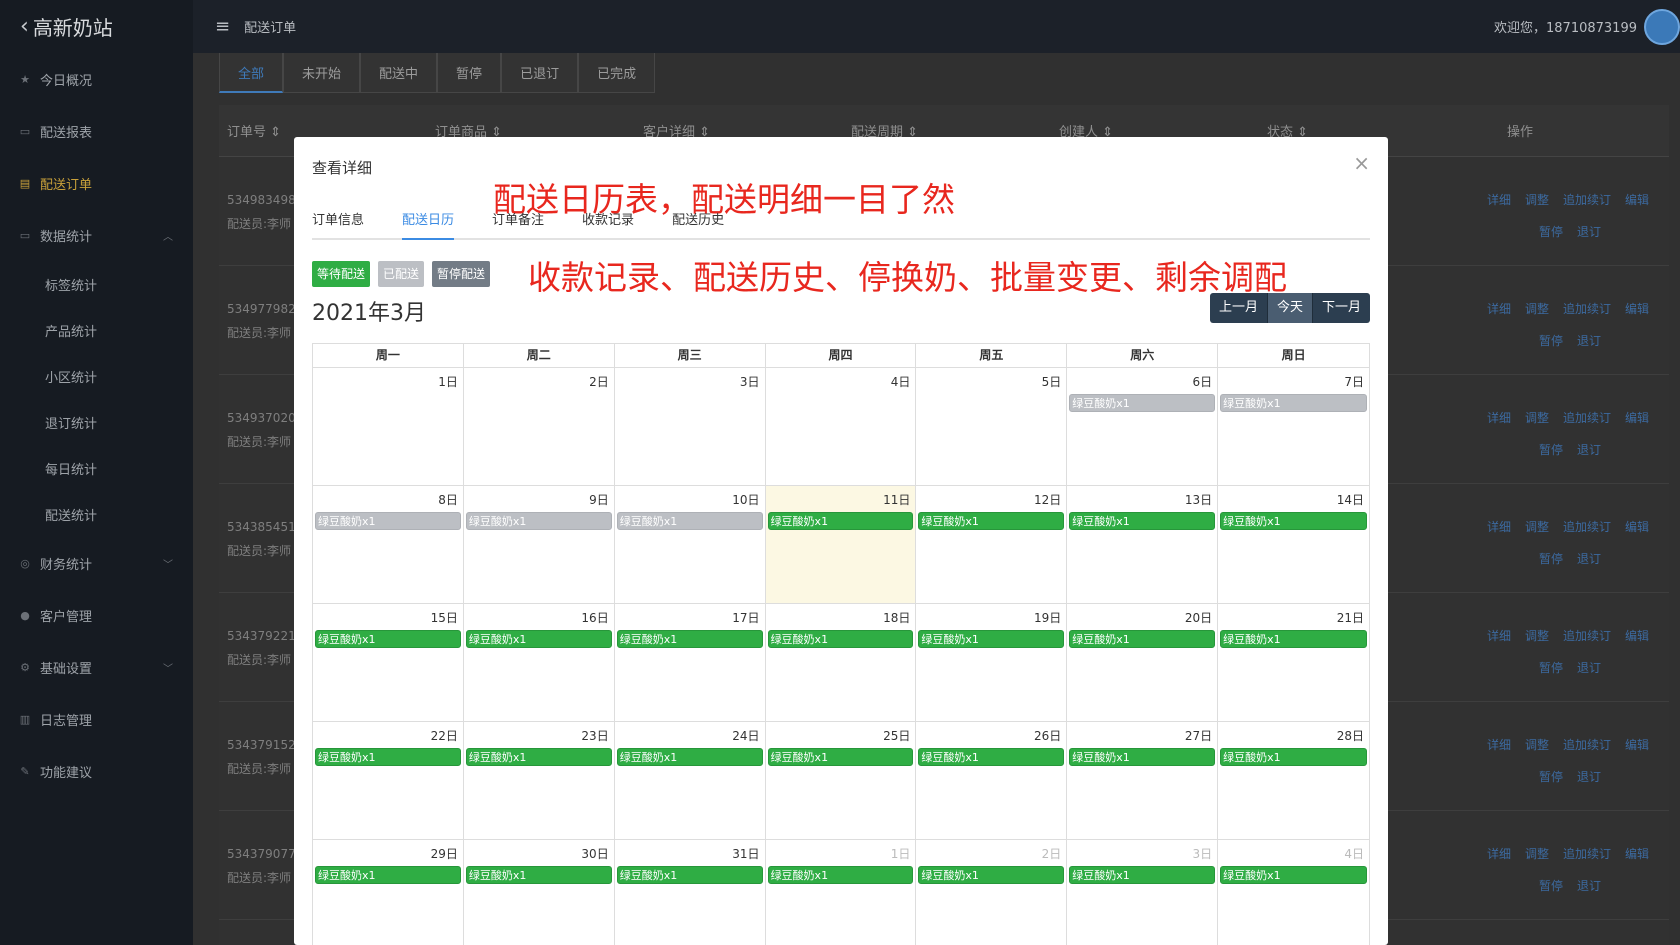 The width and height of the screenshot is (1680, 945). Describe the element at coordinates (1143, 892) in the screenshot. I see `calendar-day-cell: 3日 绿豆酸奶x1` at that location.